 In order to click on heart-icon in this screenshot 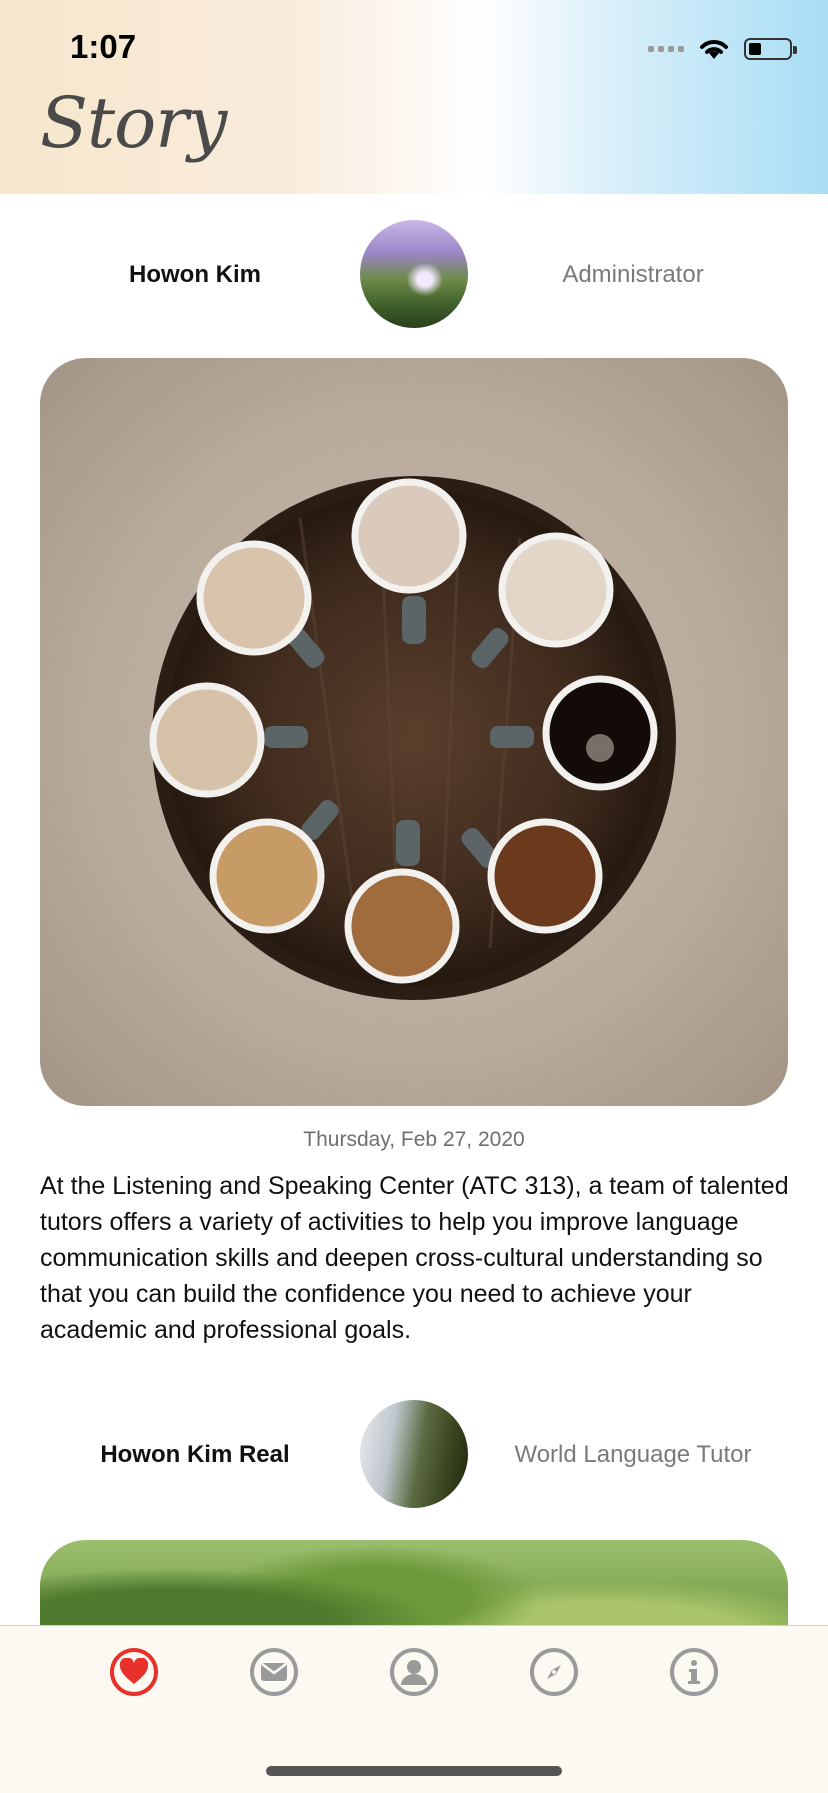, I will do `click(134, 1671)`.